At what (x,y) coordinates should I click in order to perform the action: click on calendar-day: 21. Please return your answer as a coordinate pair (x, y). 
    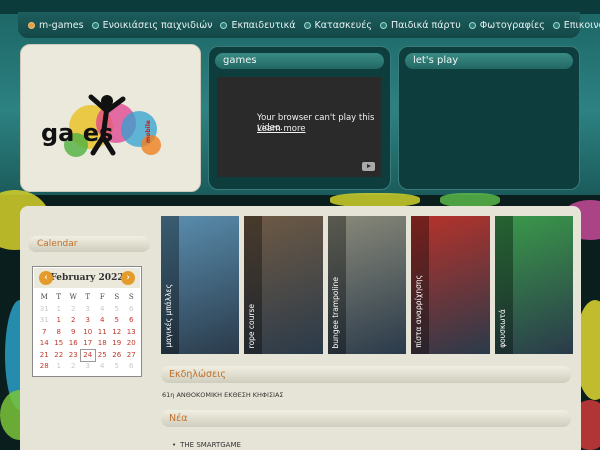
    Looking at the image, I should click on (44, 356).